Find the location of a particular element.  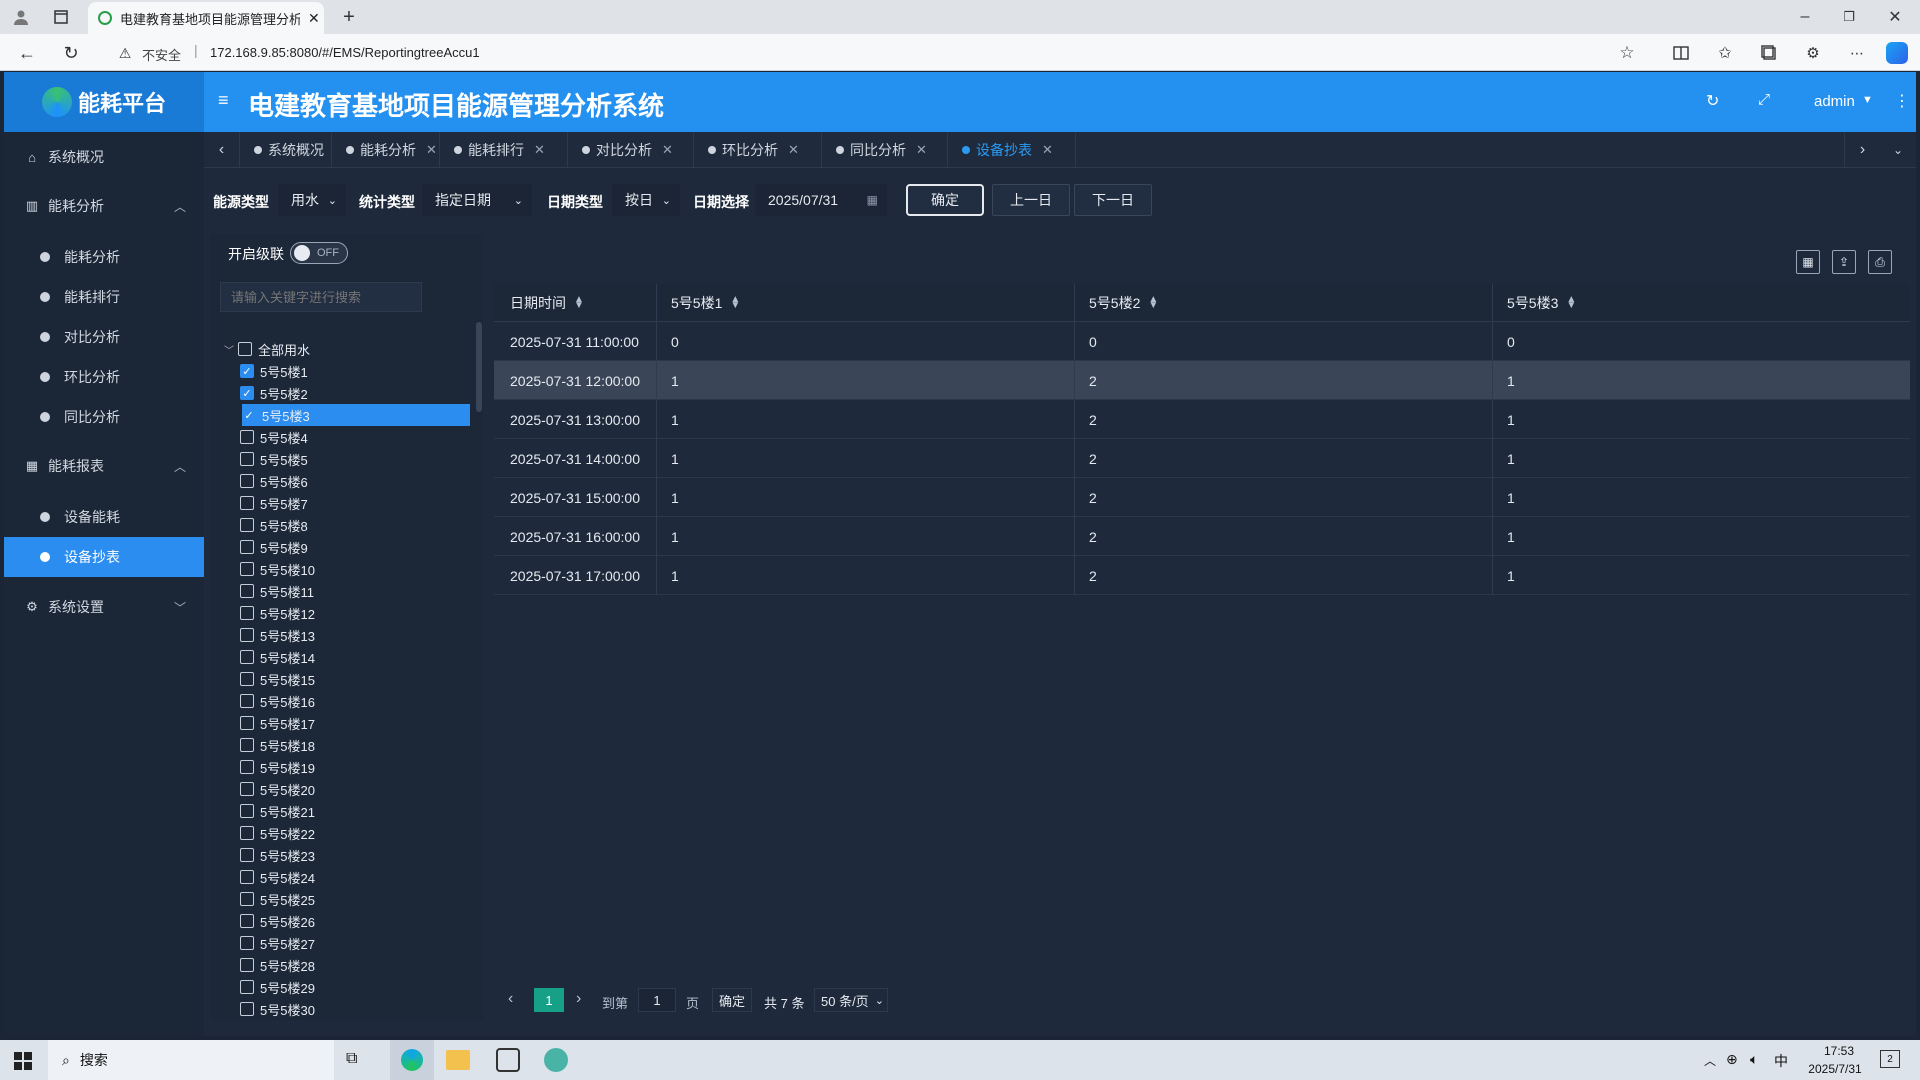

taskbar-search: ⌕ 搜索 is located at coordinates (191, 1060).